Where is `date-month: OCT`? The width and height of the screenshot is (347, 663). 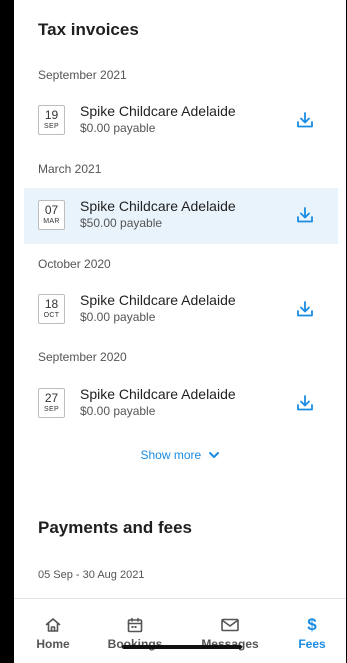 date-month: OCT is located at coordinates (51, 315).